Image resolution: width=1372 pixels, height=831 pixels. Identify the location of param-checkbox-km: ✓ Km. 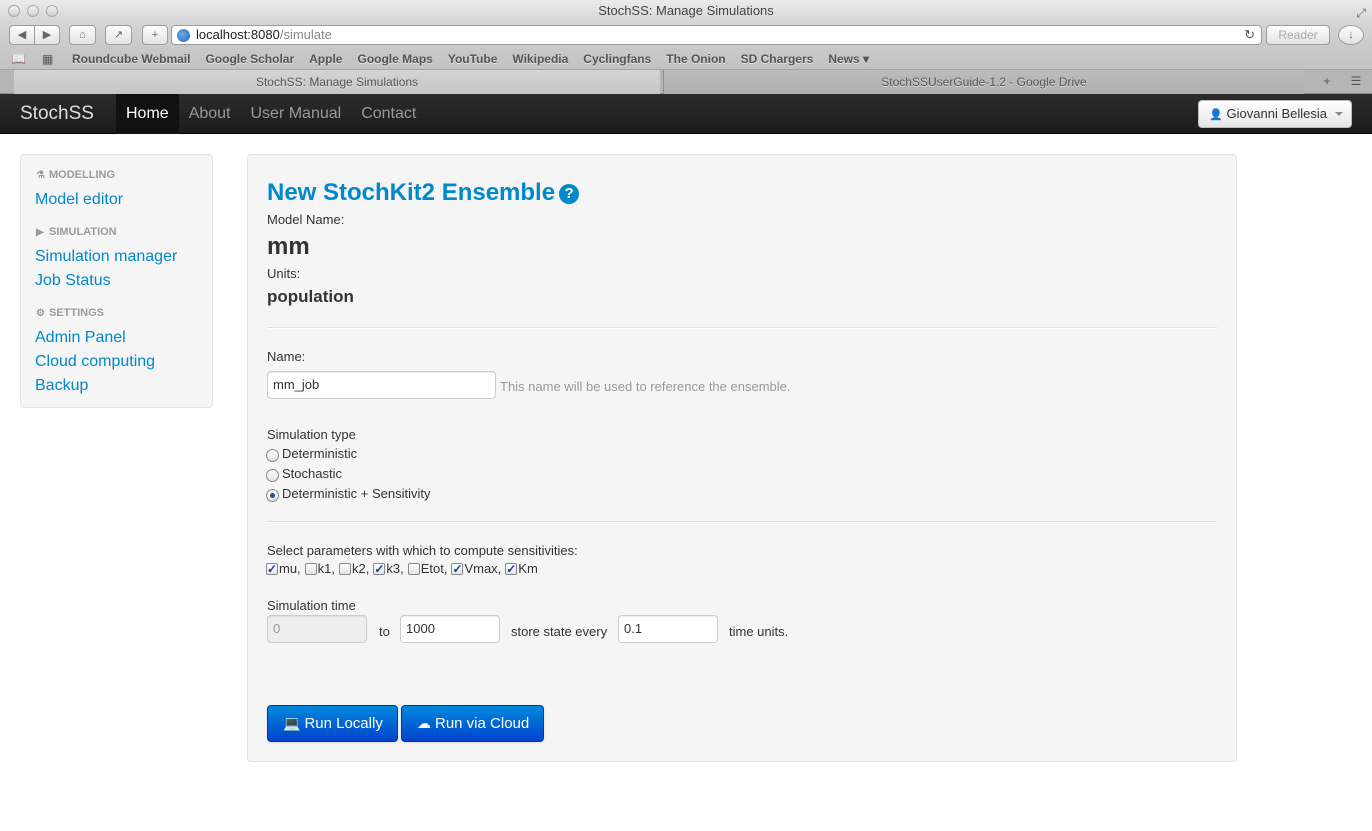
(521, 568).